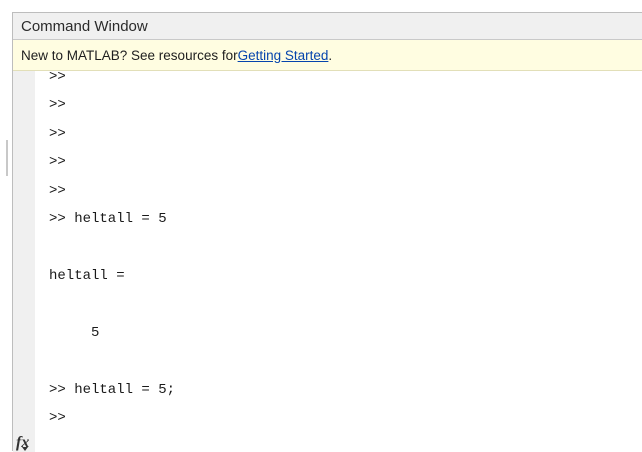  I want to click on command-line: >> heltall = 5;, so click(112, 390).